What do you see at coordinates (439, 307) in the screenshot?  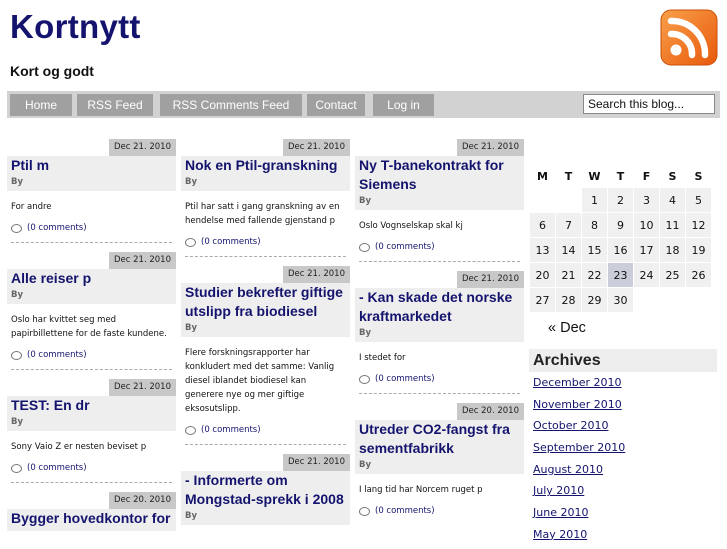 I see `post-title: - Kan skade det norske kraftmarkedet` at bounding box center [439, 307].